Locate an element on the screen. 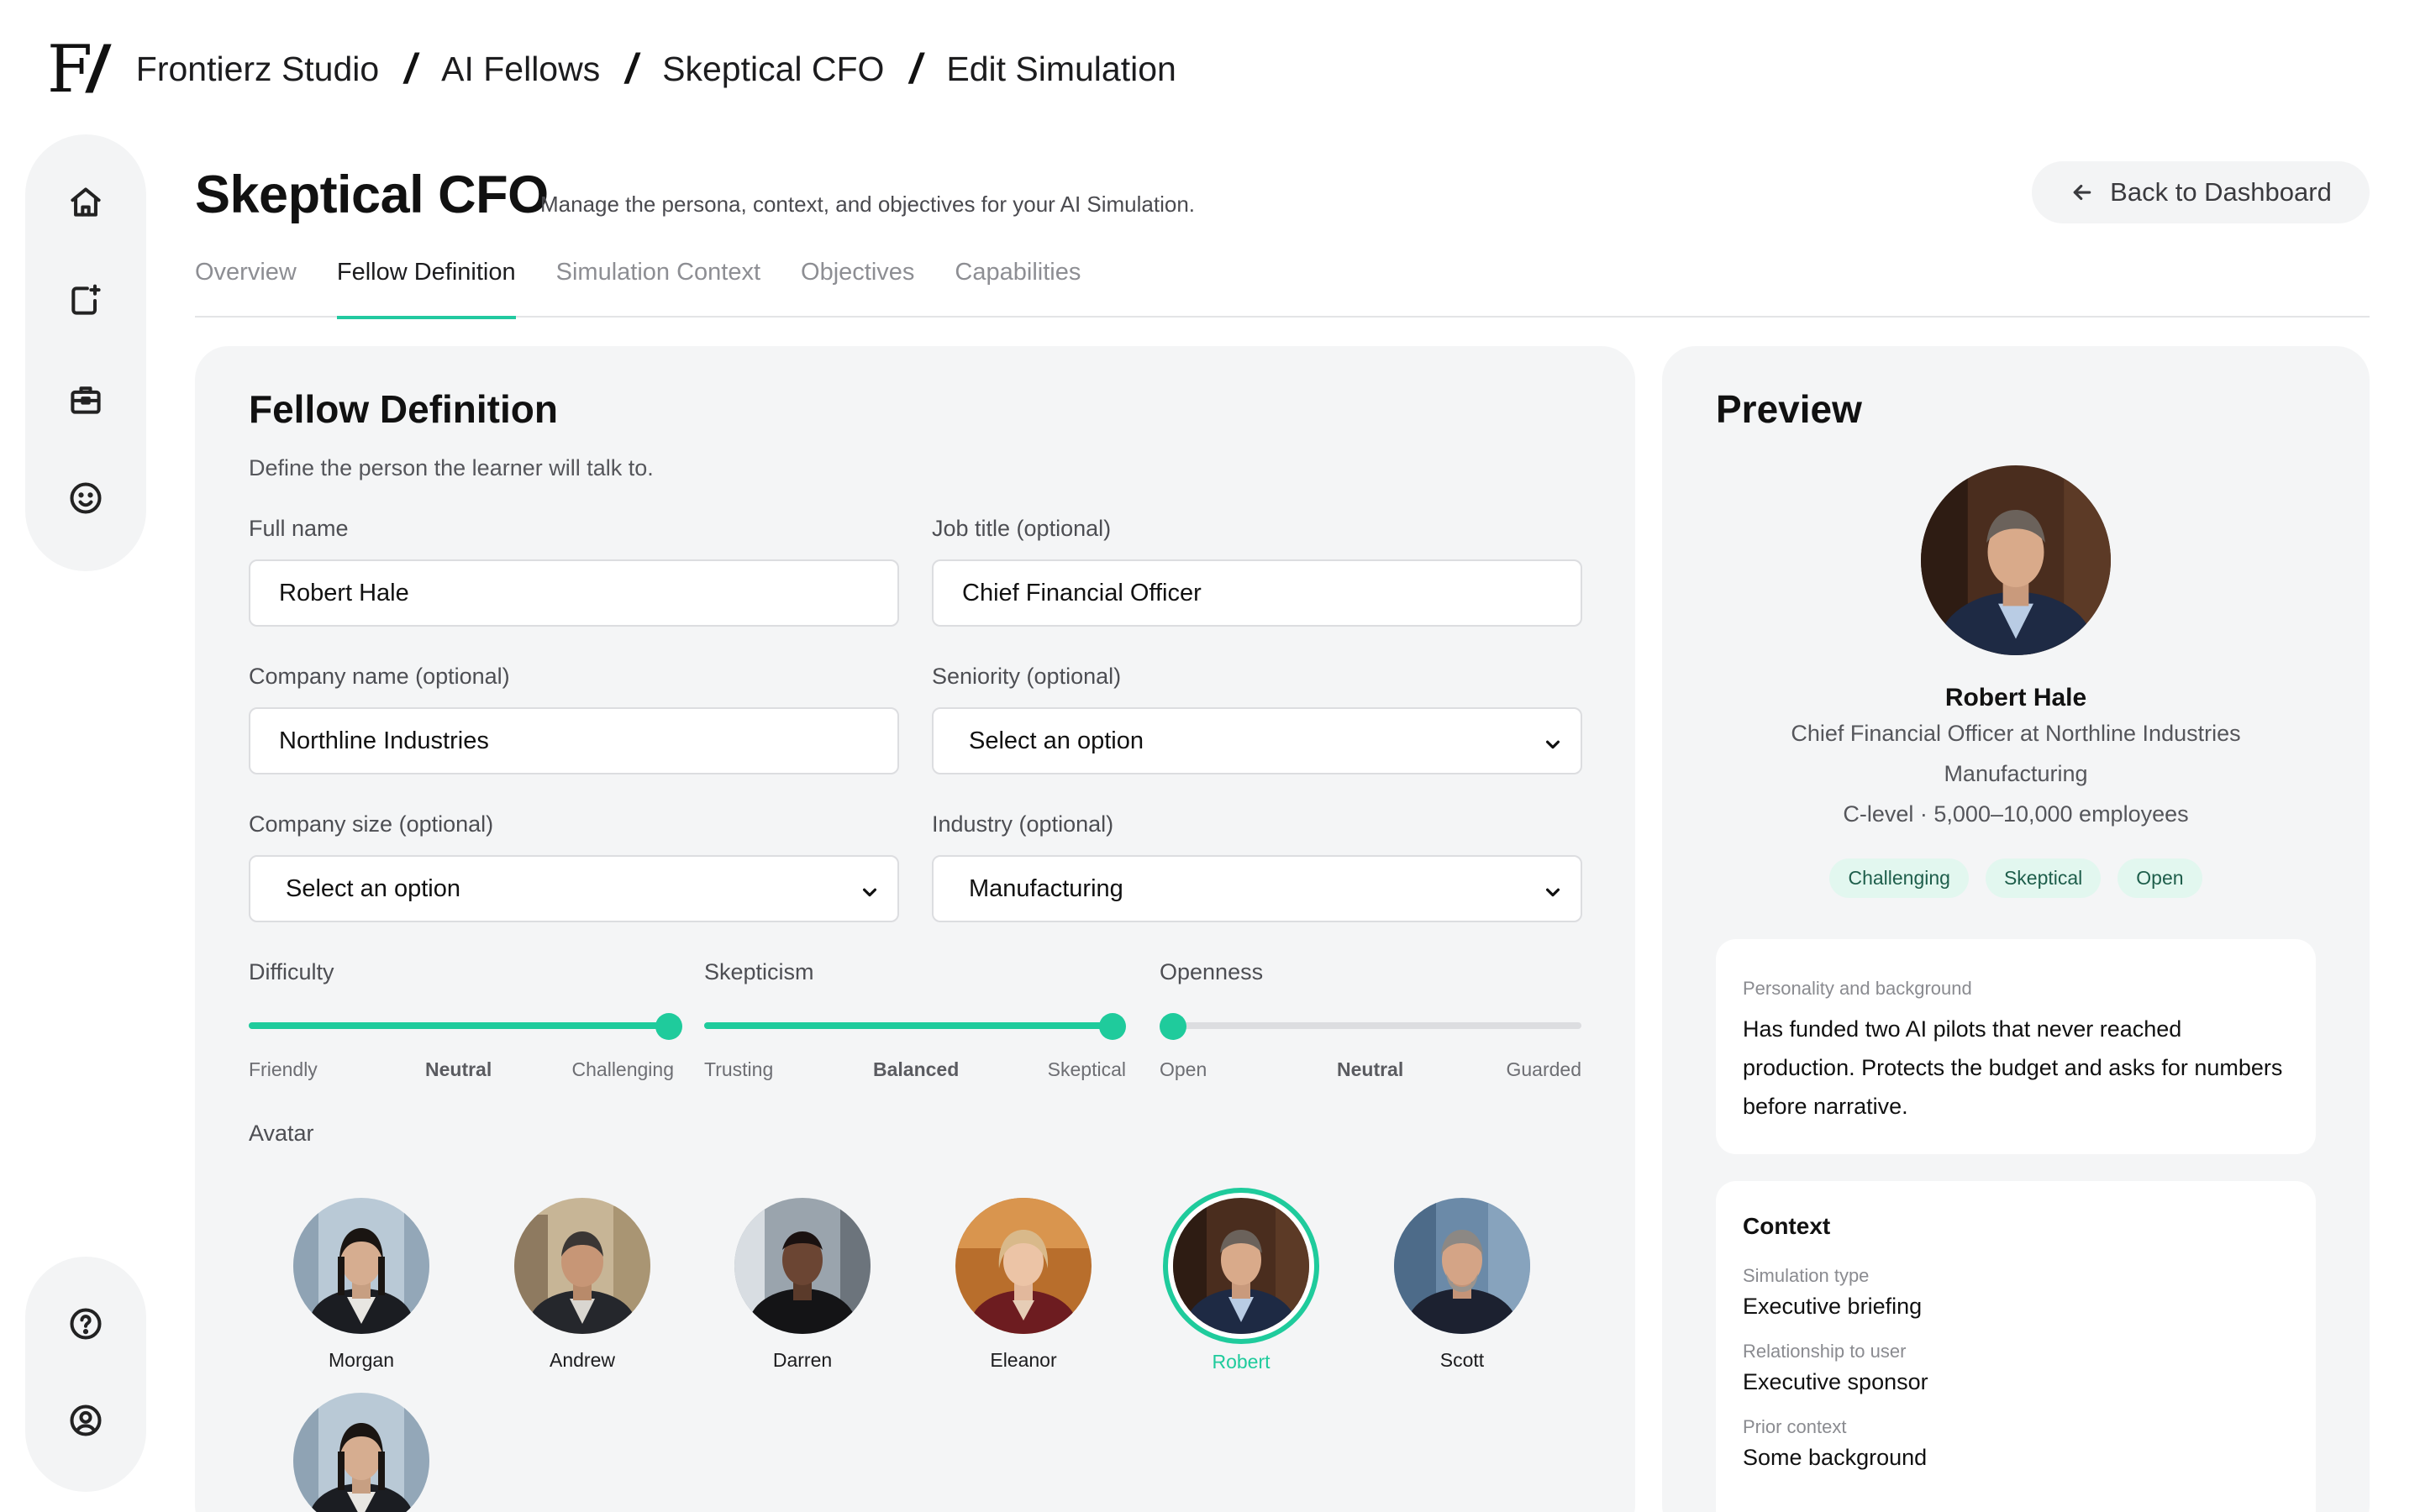 The width and height of the screenshot is (2420, 1512). full-name-label: Full name is located at coordinates (299, 528).